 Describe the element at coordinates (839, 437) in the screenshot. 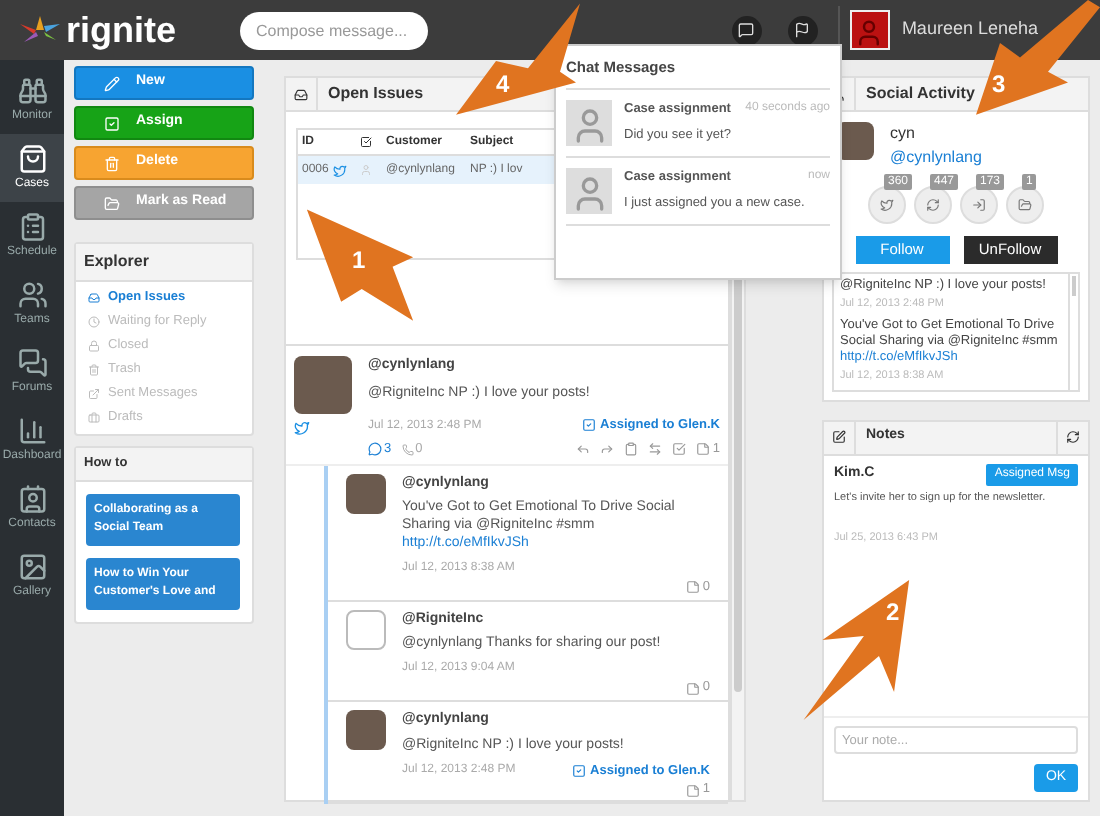

I see `edit-icon` at that location.